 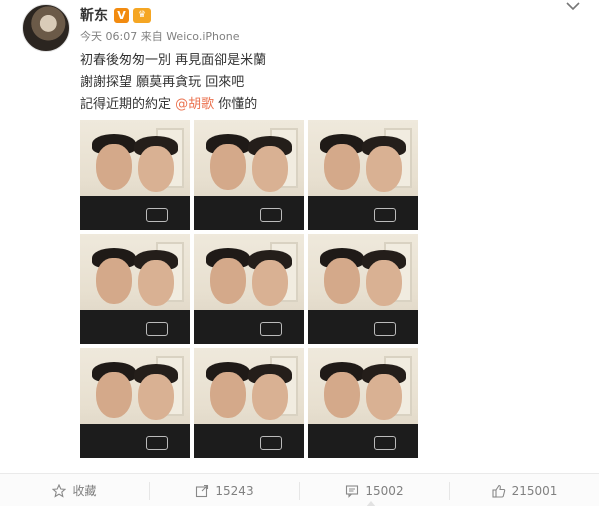 I want to click on favorite-label: 收藏, so click(x=84, y=491).